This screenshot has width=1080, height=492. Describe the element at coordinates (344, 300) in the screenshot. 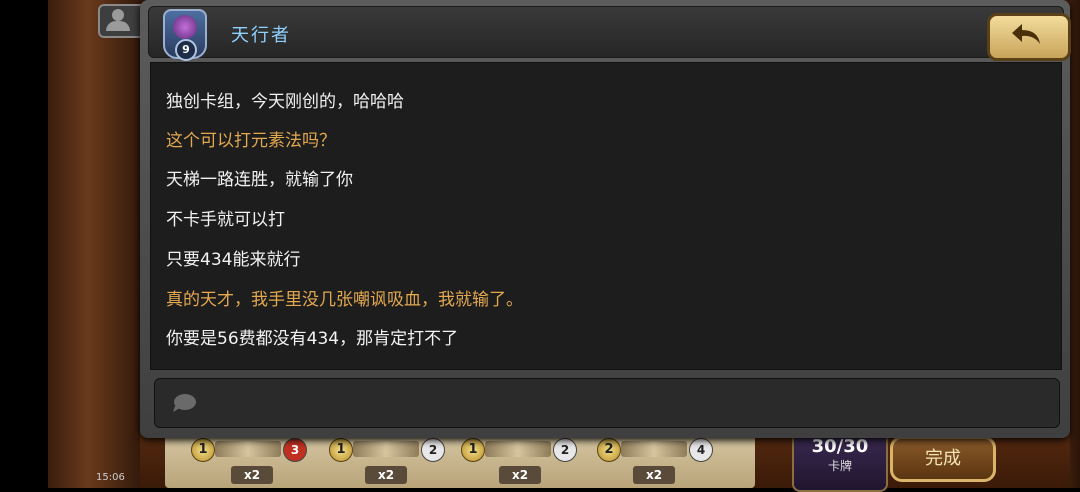

I see `chat-message: 真的天才，我手里没几张嘲讽吸血，我就输了。` at that location.